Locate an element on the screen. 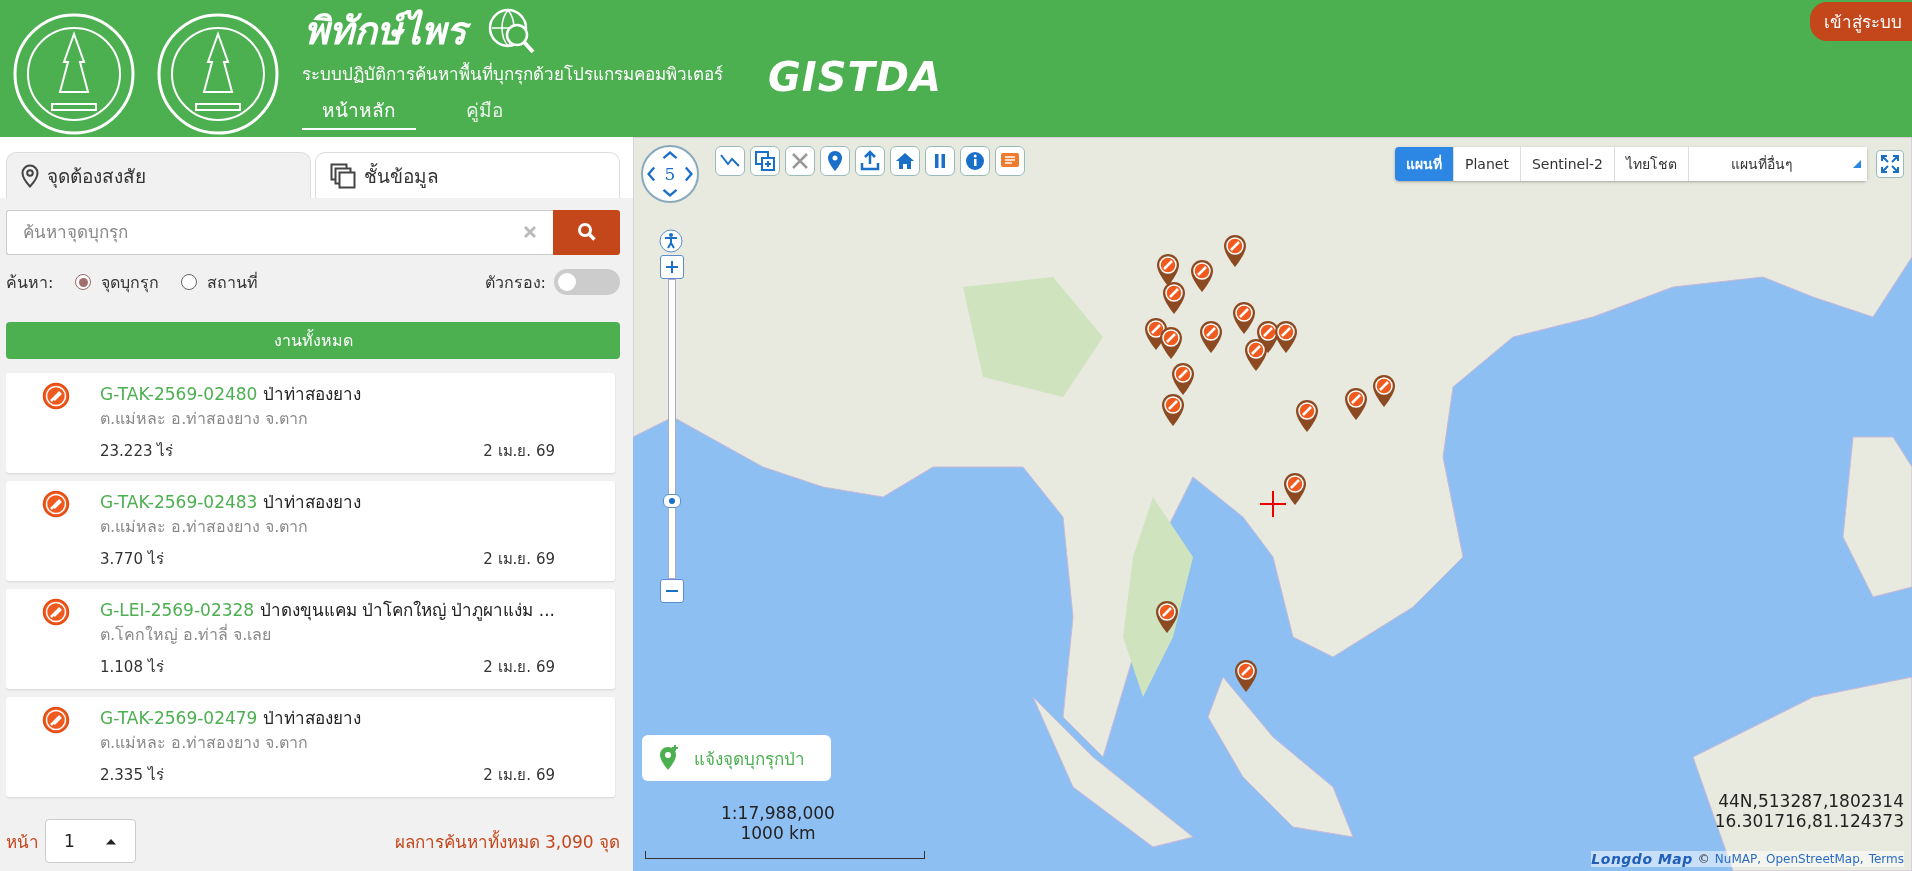  search-field: ค้นหาจุดบุกรุก is located at coordinates (279, 232).